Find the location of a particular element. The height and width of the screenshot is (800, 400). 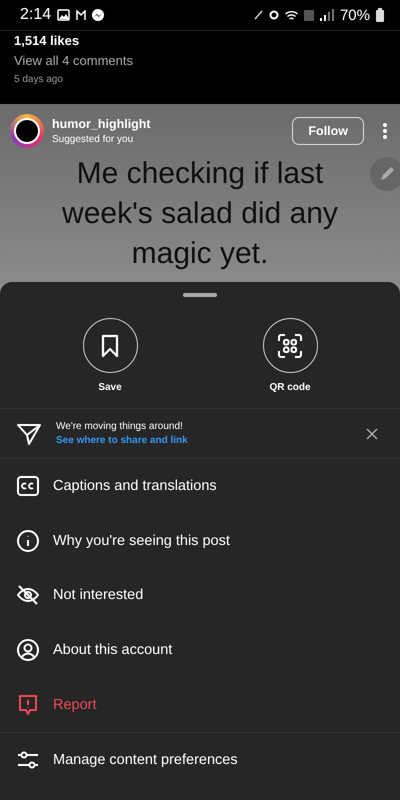

info-icon is located at coordinates (28, 540).